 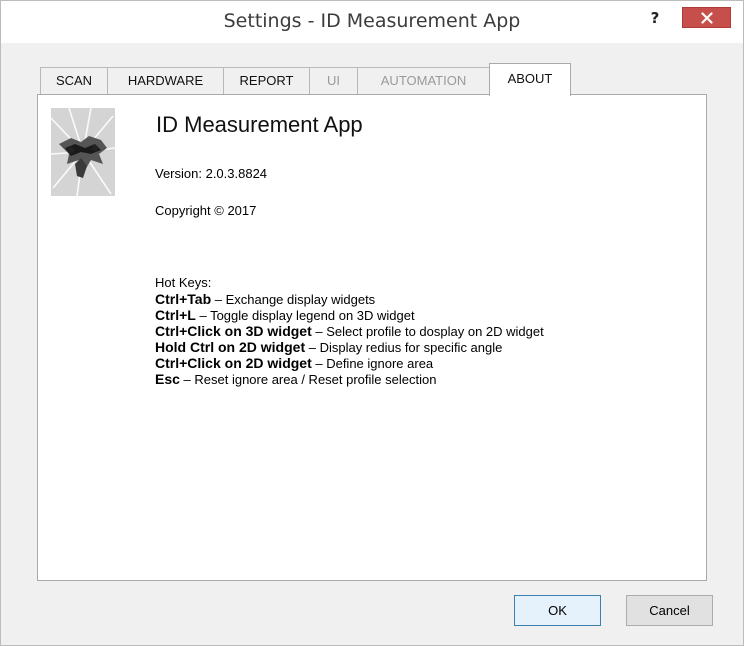 What do you see at coordinates (183, 299) in the screenshot?
I see `hotkey-key: Ctrl+Tab` at bounding box center [183, 299].